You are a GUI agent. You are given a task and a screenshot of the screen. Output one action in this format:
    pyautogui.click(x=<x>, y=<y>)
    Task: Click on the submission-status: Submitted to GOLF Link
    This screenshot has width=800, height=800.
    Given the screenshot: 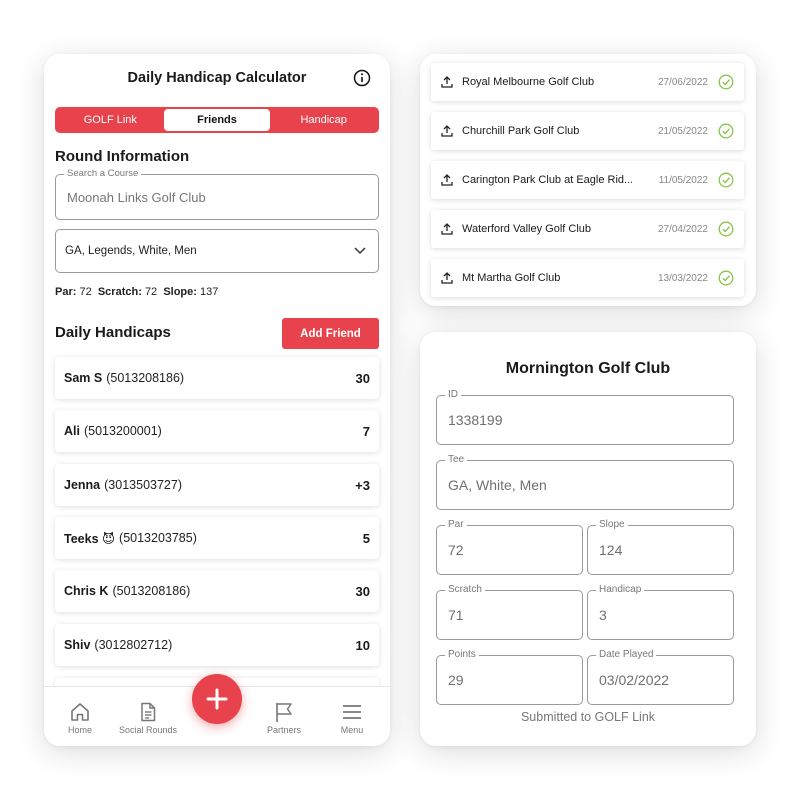 What is the action you would take?
    pyautogui.click(x=588, y=717)
    